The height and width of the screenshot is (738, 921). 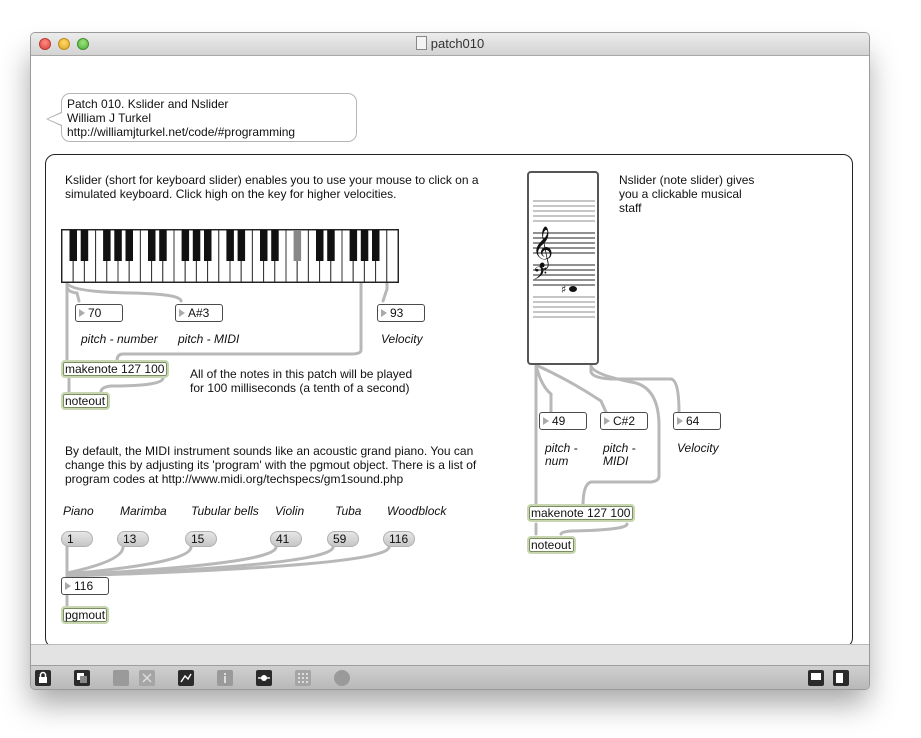 I want to click on kslider-pitch-midi-box: A#3, so click(x=199, y=313).